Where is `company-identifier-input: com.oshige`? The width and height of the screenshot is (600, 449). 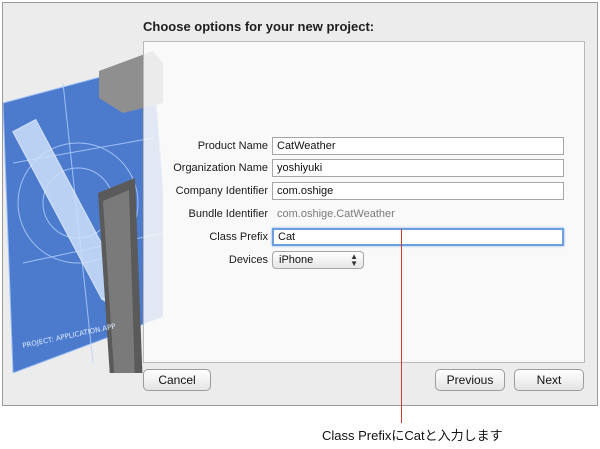 company-identifier-input: com.oshige is located at coordinates (418, 191).